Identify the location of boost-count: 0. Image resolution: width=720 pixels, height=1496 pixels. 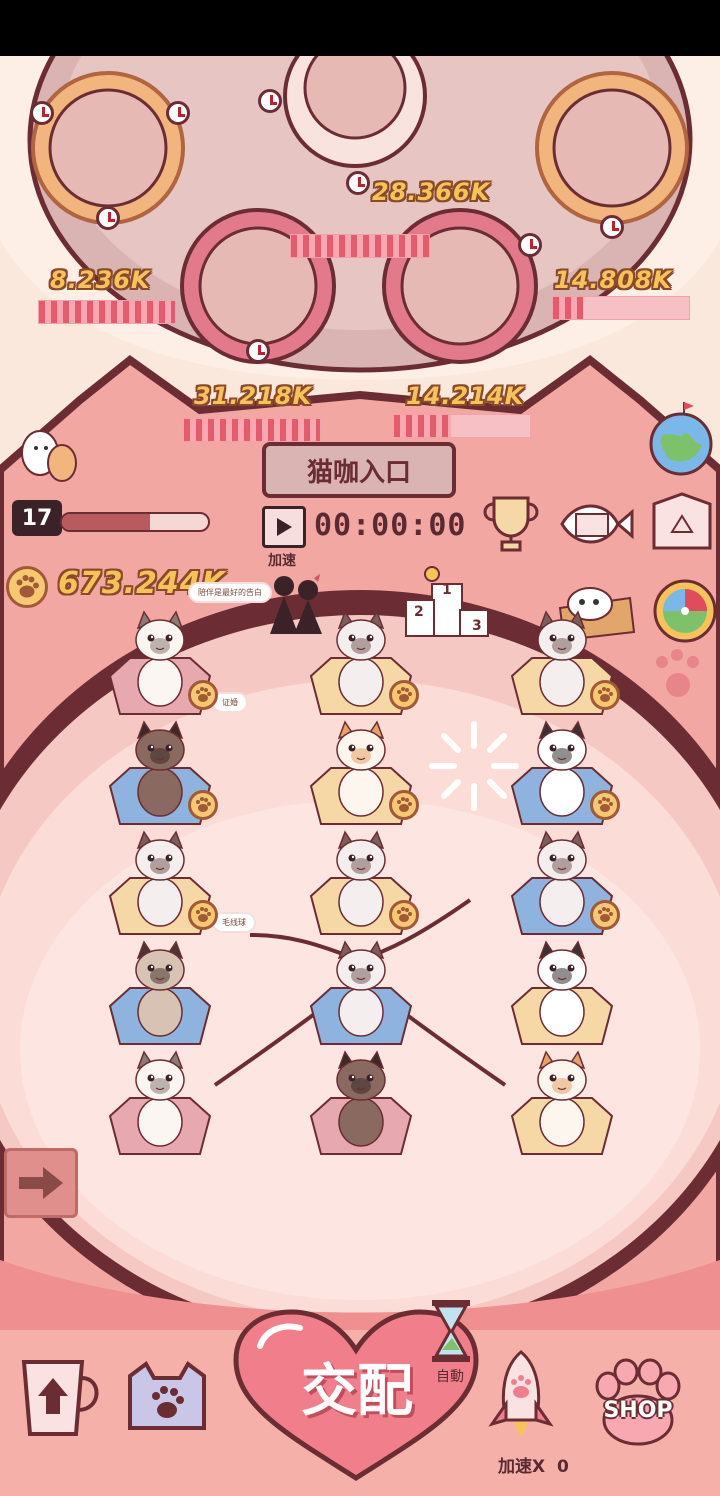
(563, 1467).